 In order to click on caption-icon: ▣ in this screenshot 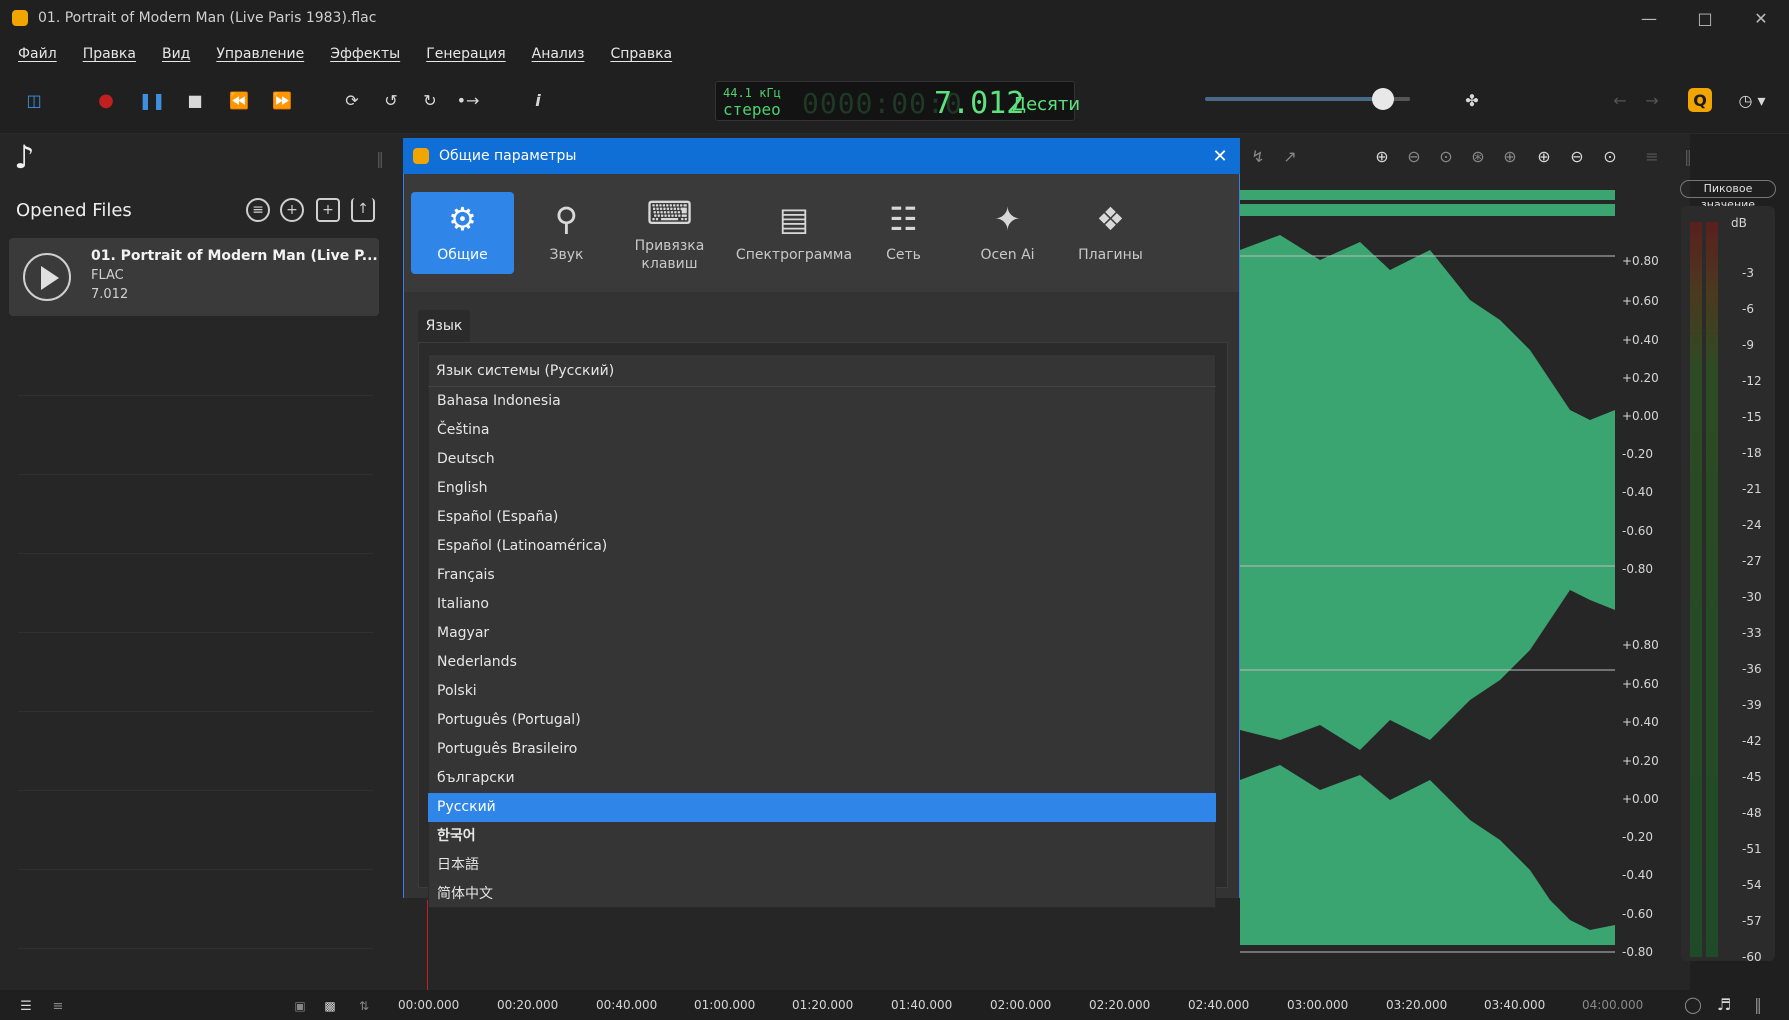, I will do `click(300, 1006)`.